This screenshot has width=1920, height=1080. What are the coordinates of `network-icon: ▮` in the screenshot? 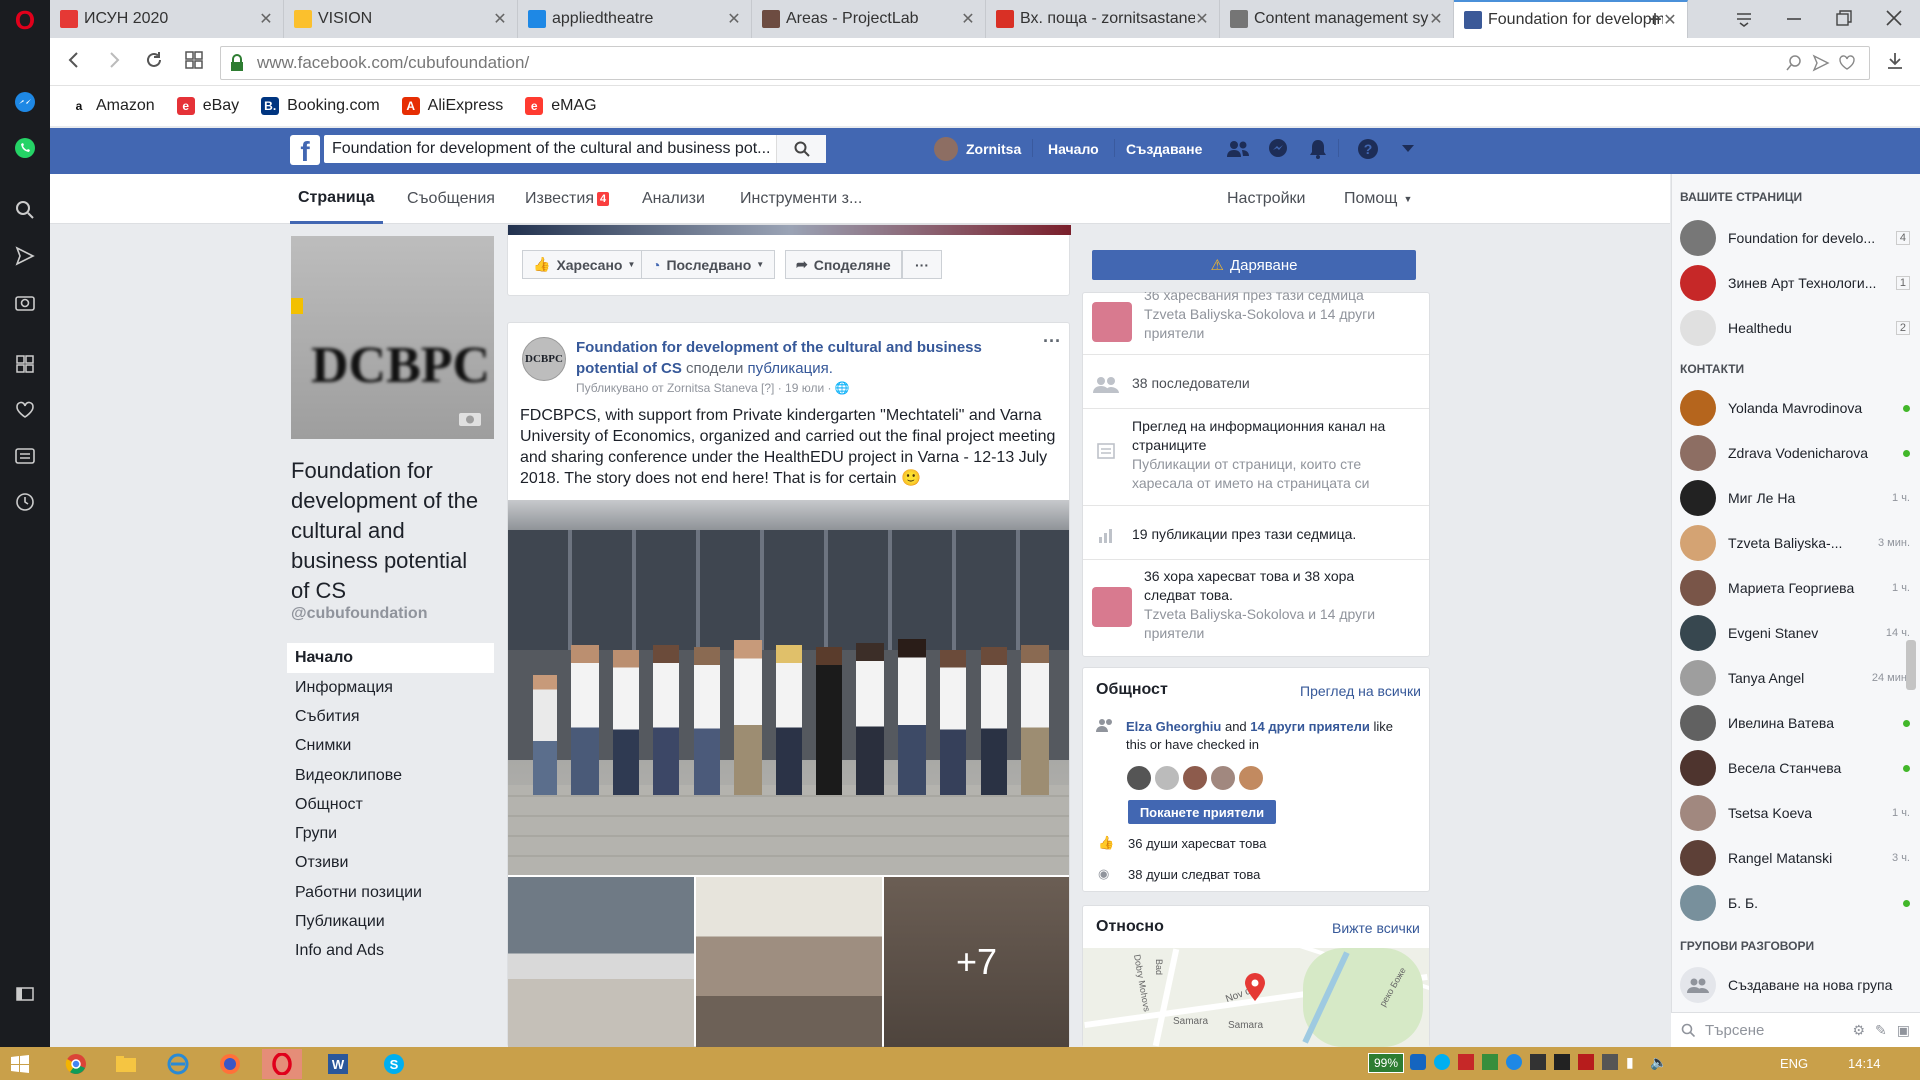 It's located at (1634, 1062).